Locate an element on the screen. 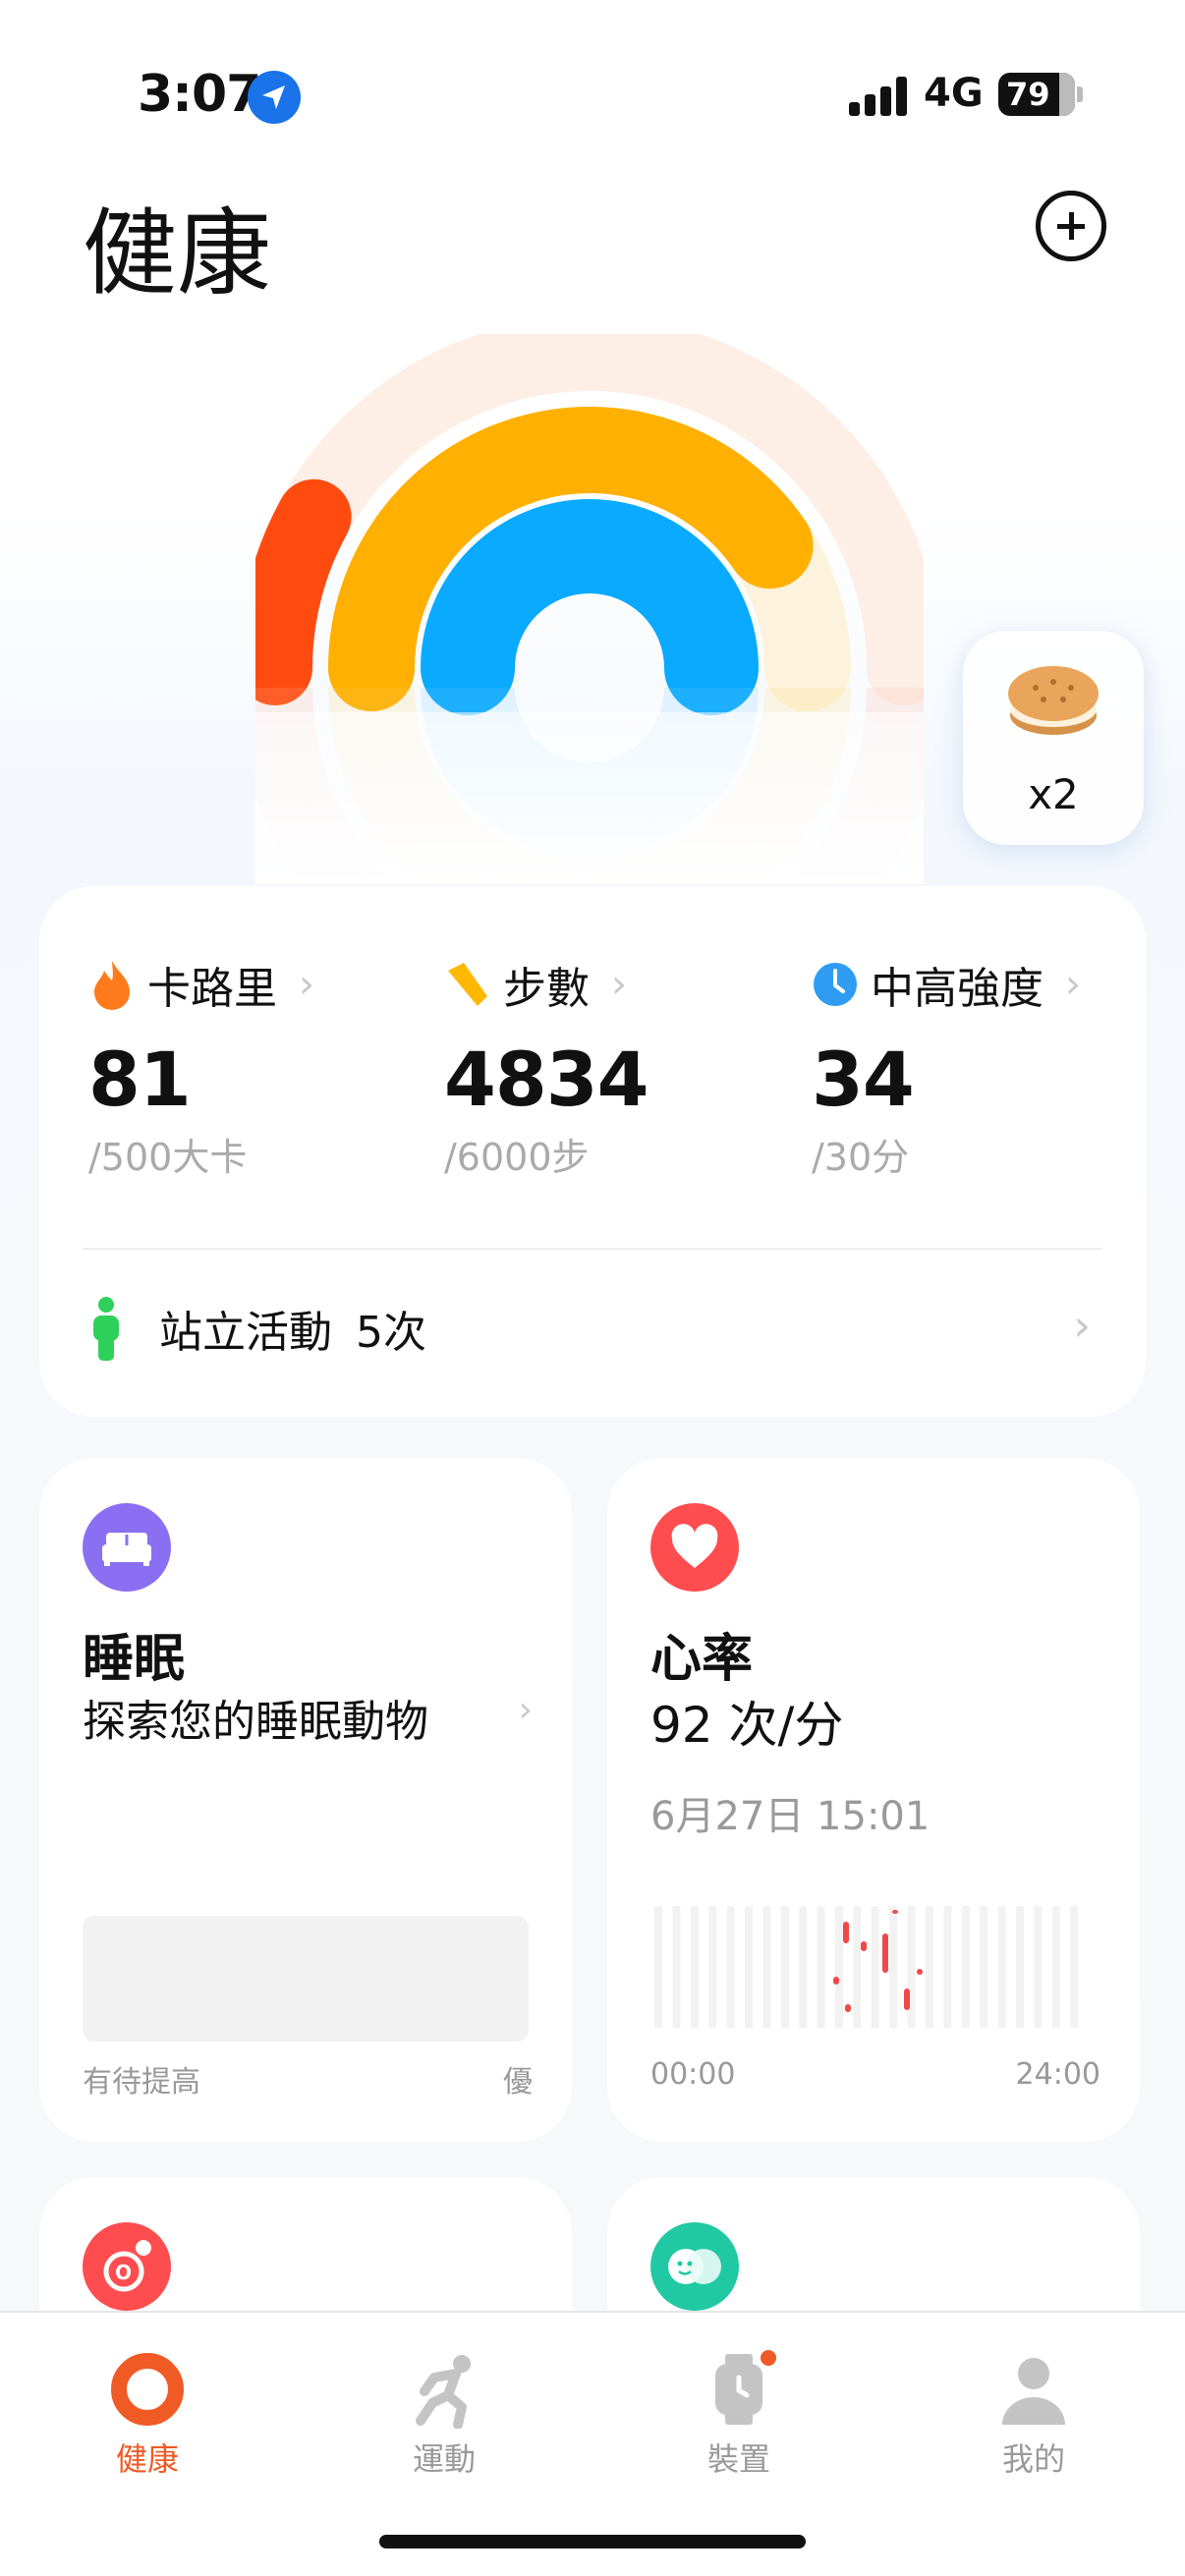  tab-health: 健康 is located at coordinates (148, 2406).